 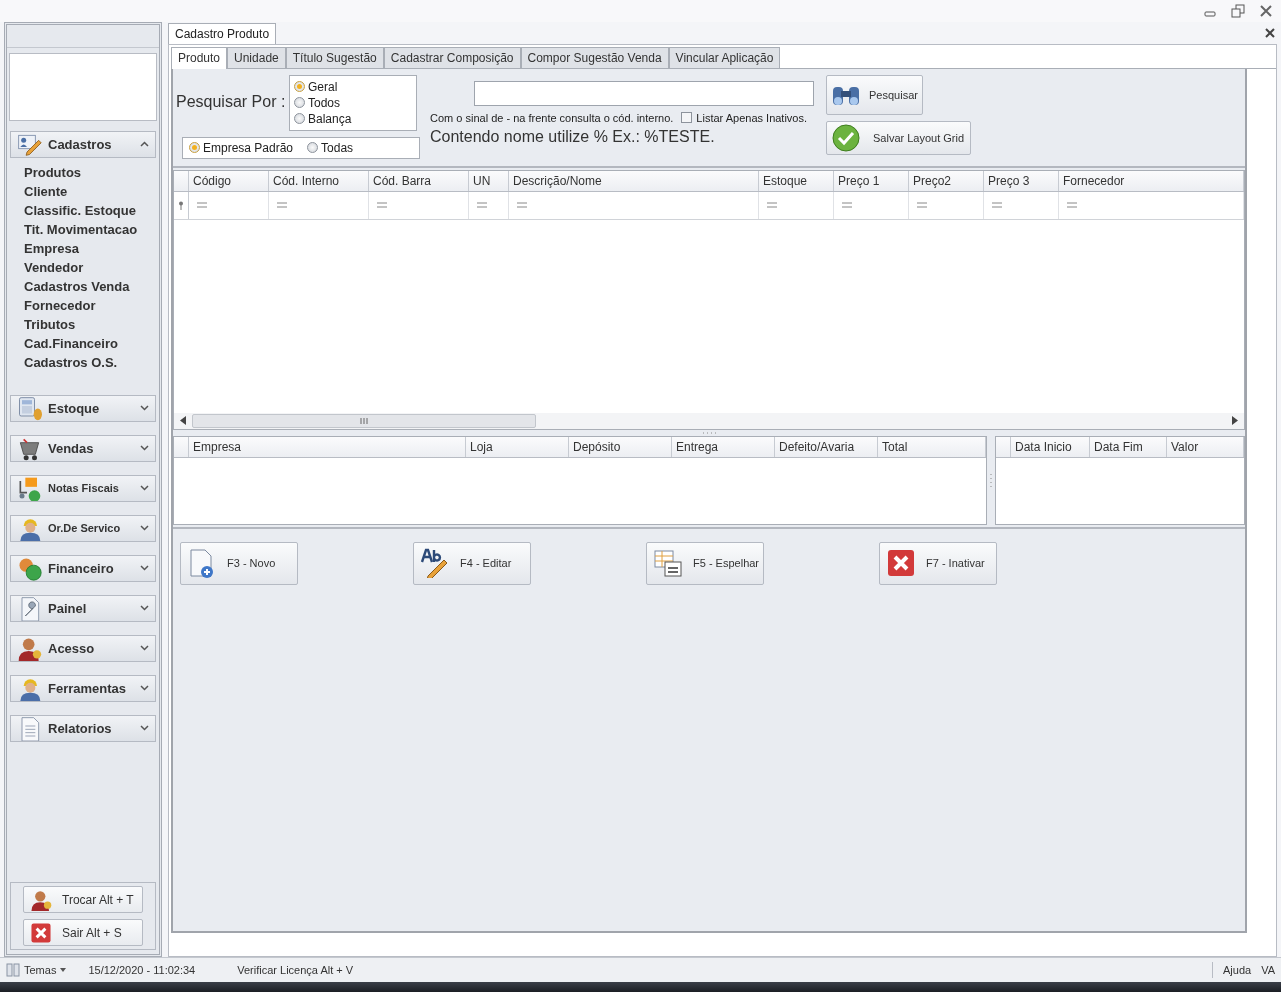 I want to click on search-button: Pesquisar, so click(x=874, y=95).